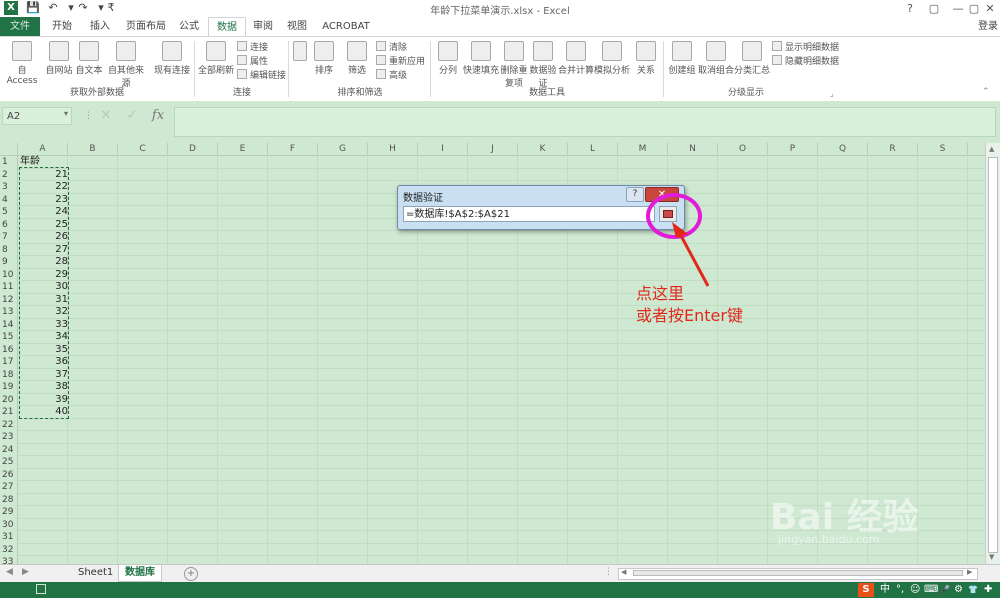 Image resolution: width=1000 pixels, height=598 pixels. I want to click on ime-emoji-icon: ☺, so click(915, 590).